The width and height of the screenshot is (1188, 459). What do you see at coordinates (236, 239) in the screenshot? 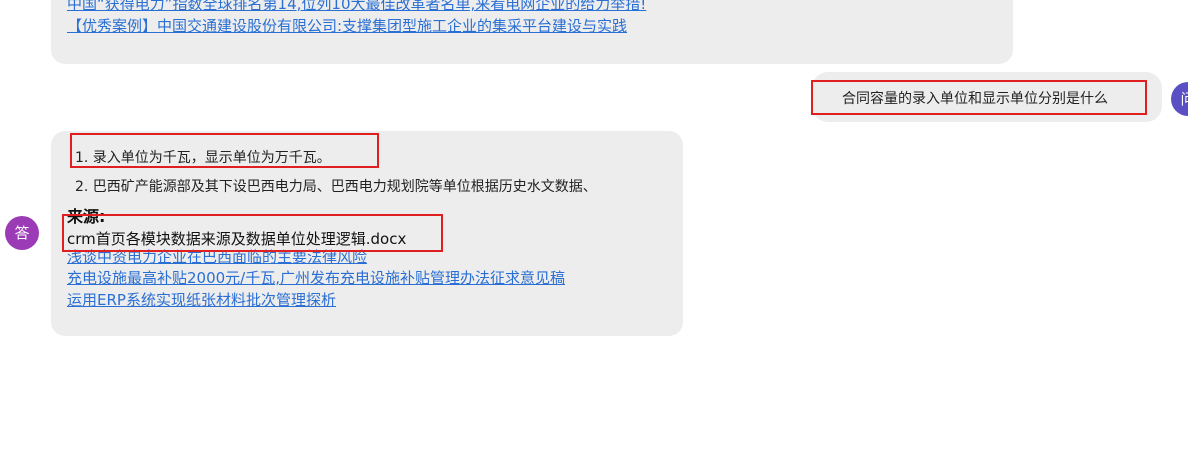
I see `source-file-link: crm首页各模块数据来源及数据单位处理逻辑.docx` at bounding box center [236, 239].